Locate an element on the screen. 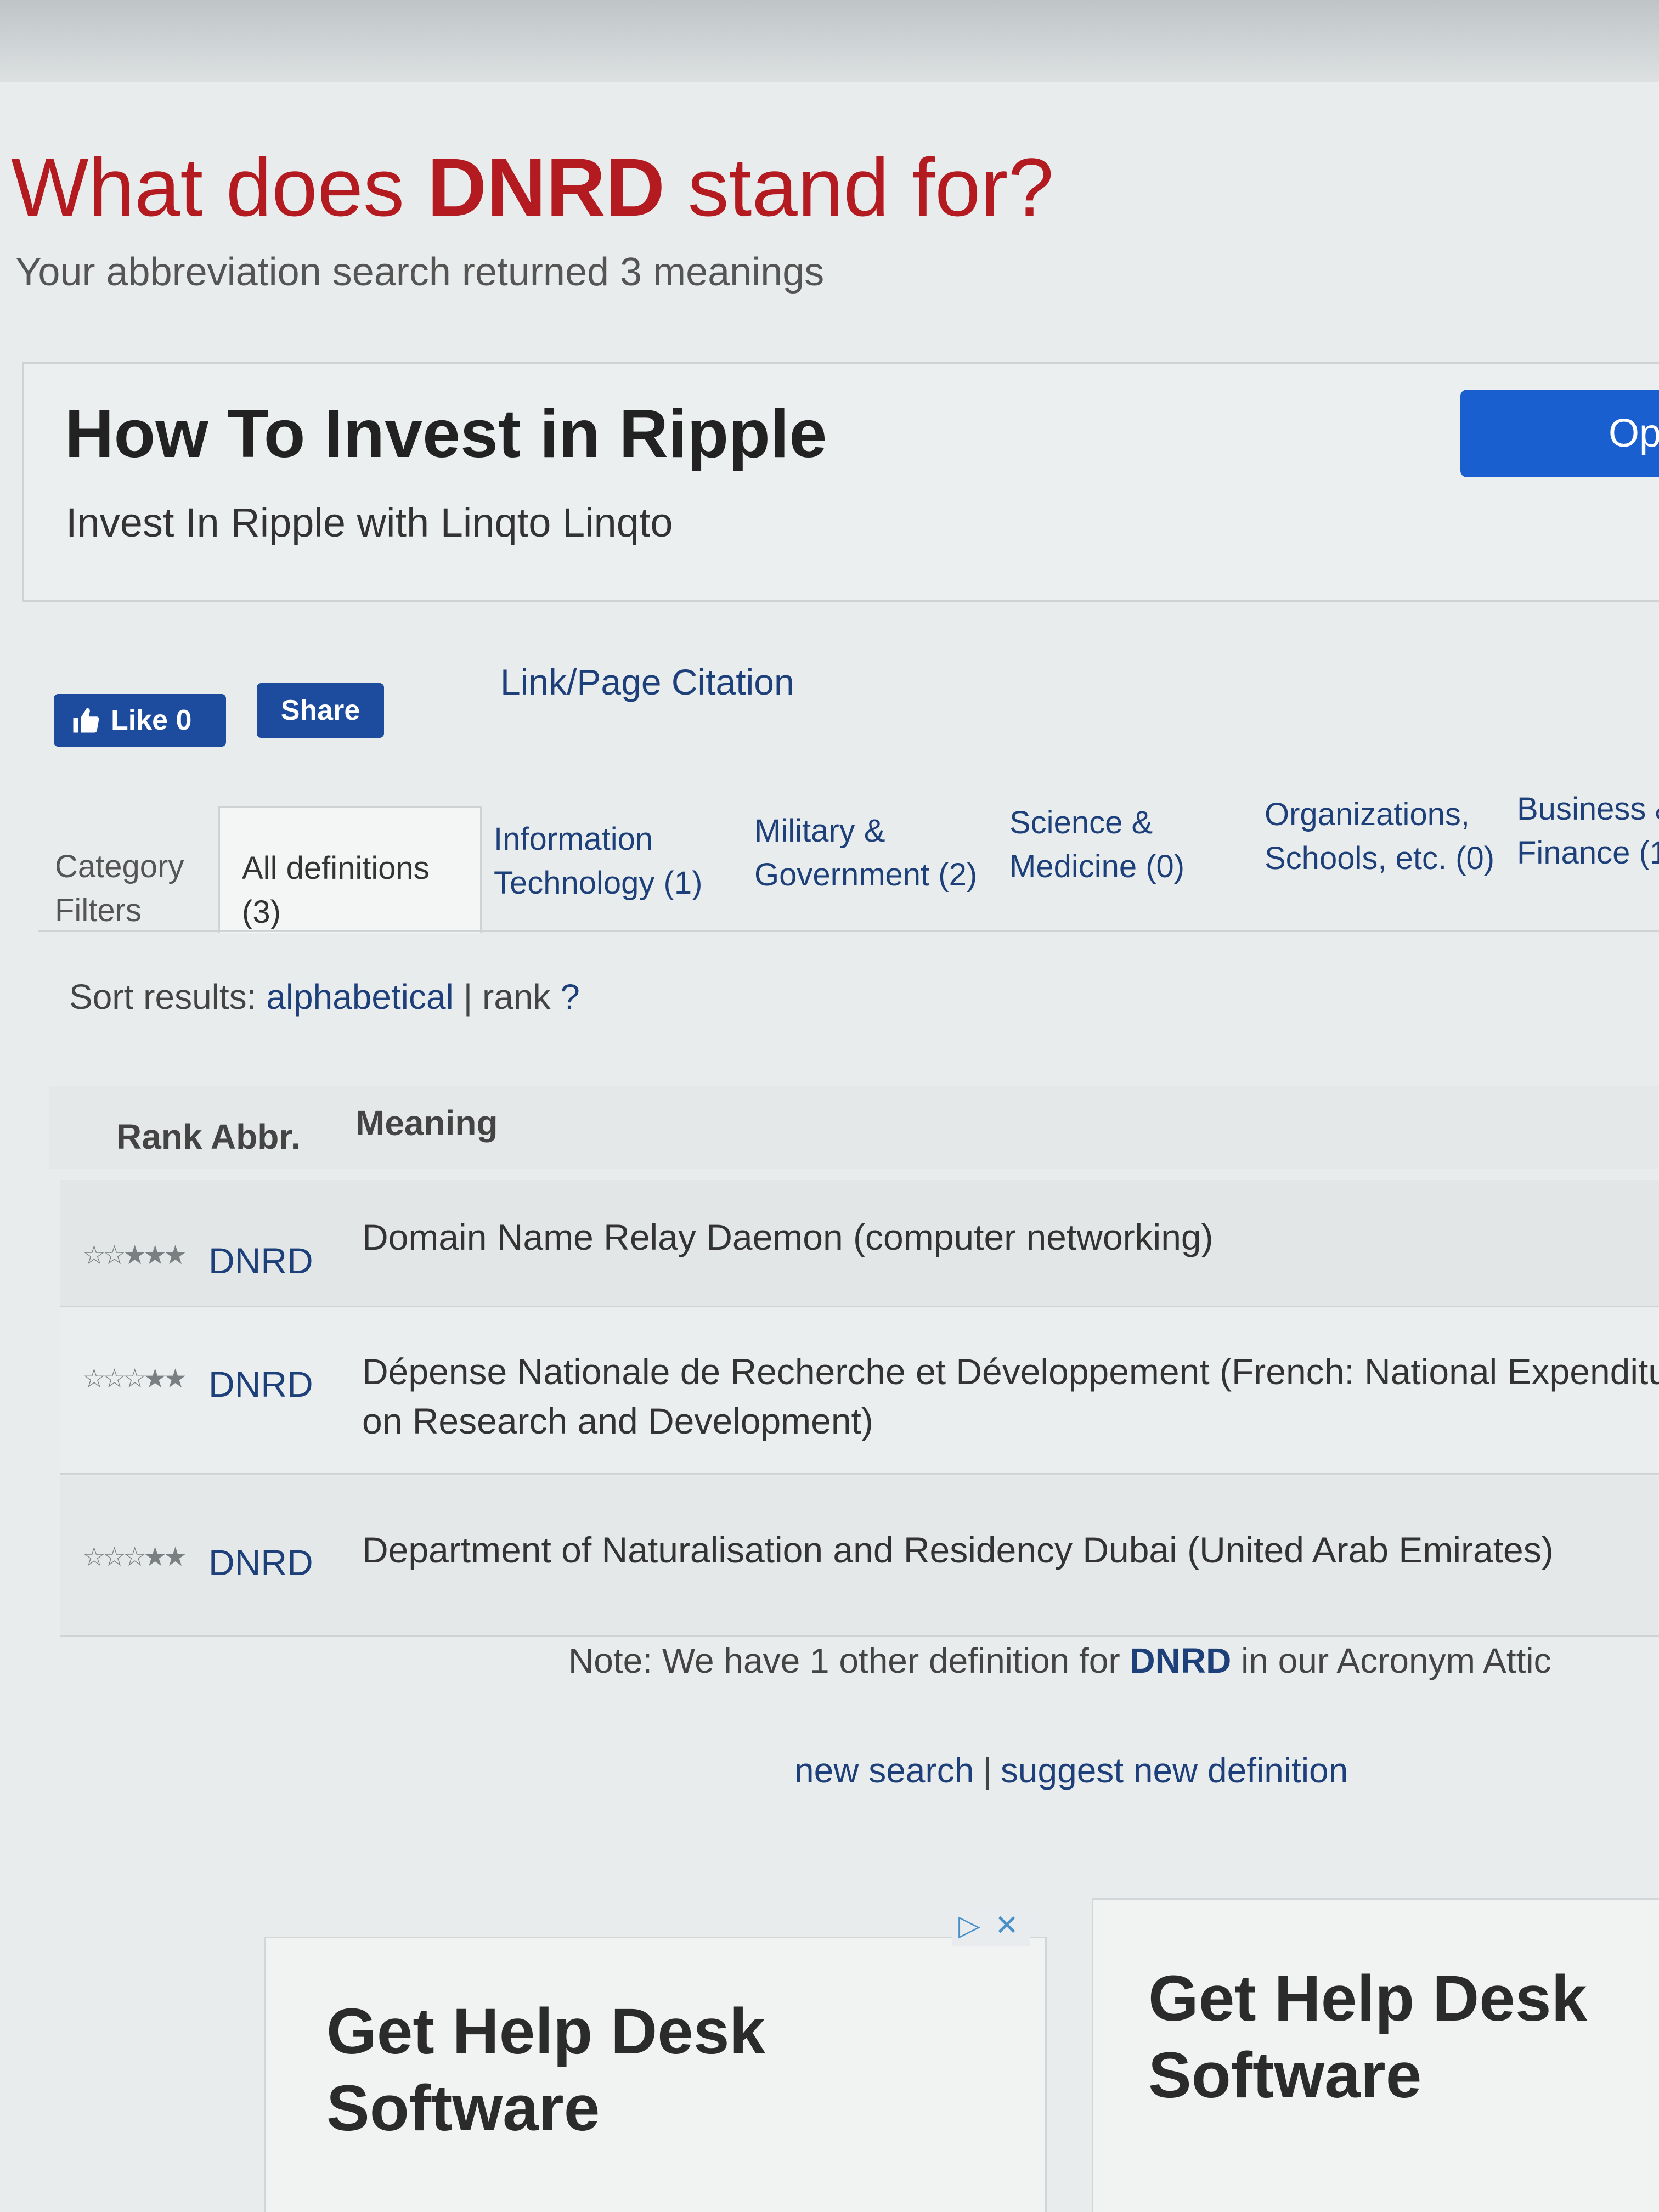 This screenshot has height=2212, width=1659. sort-rank-link: rank is located at coordinates (516, 997).